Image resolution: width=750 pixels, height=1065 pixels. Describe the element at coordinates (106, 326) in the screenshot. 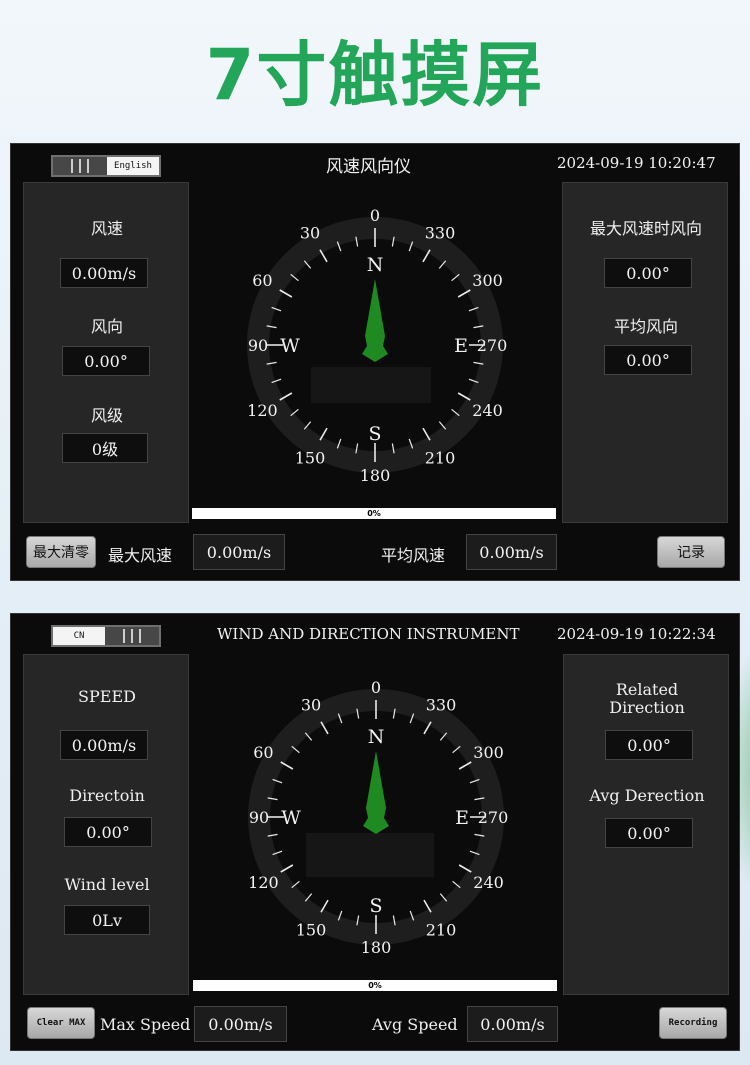

I see `direction-label: 风向` at that location.